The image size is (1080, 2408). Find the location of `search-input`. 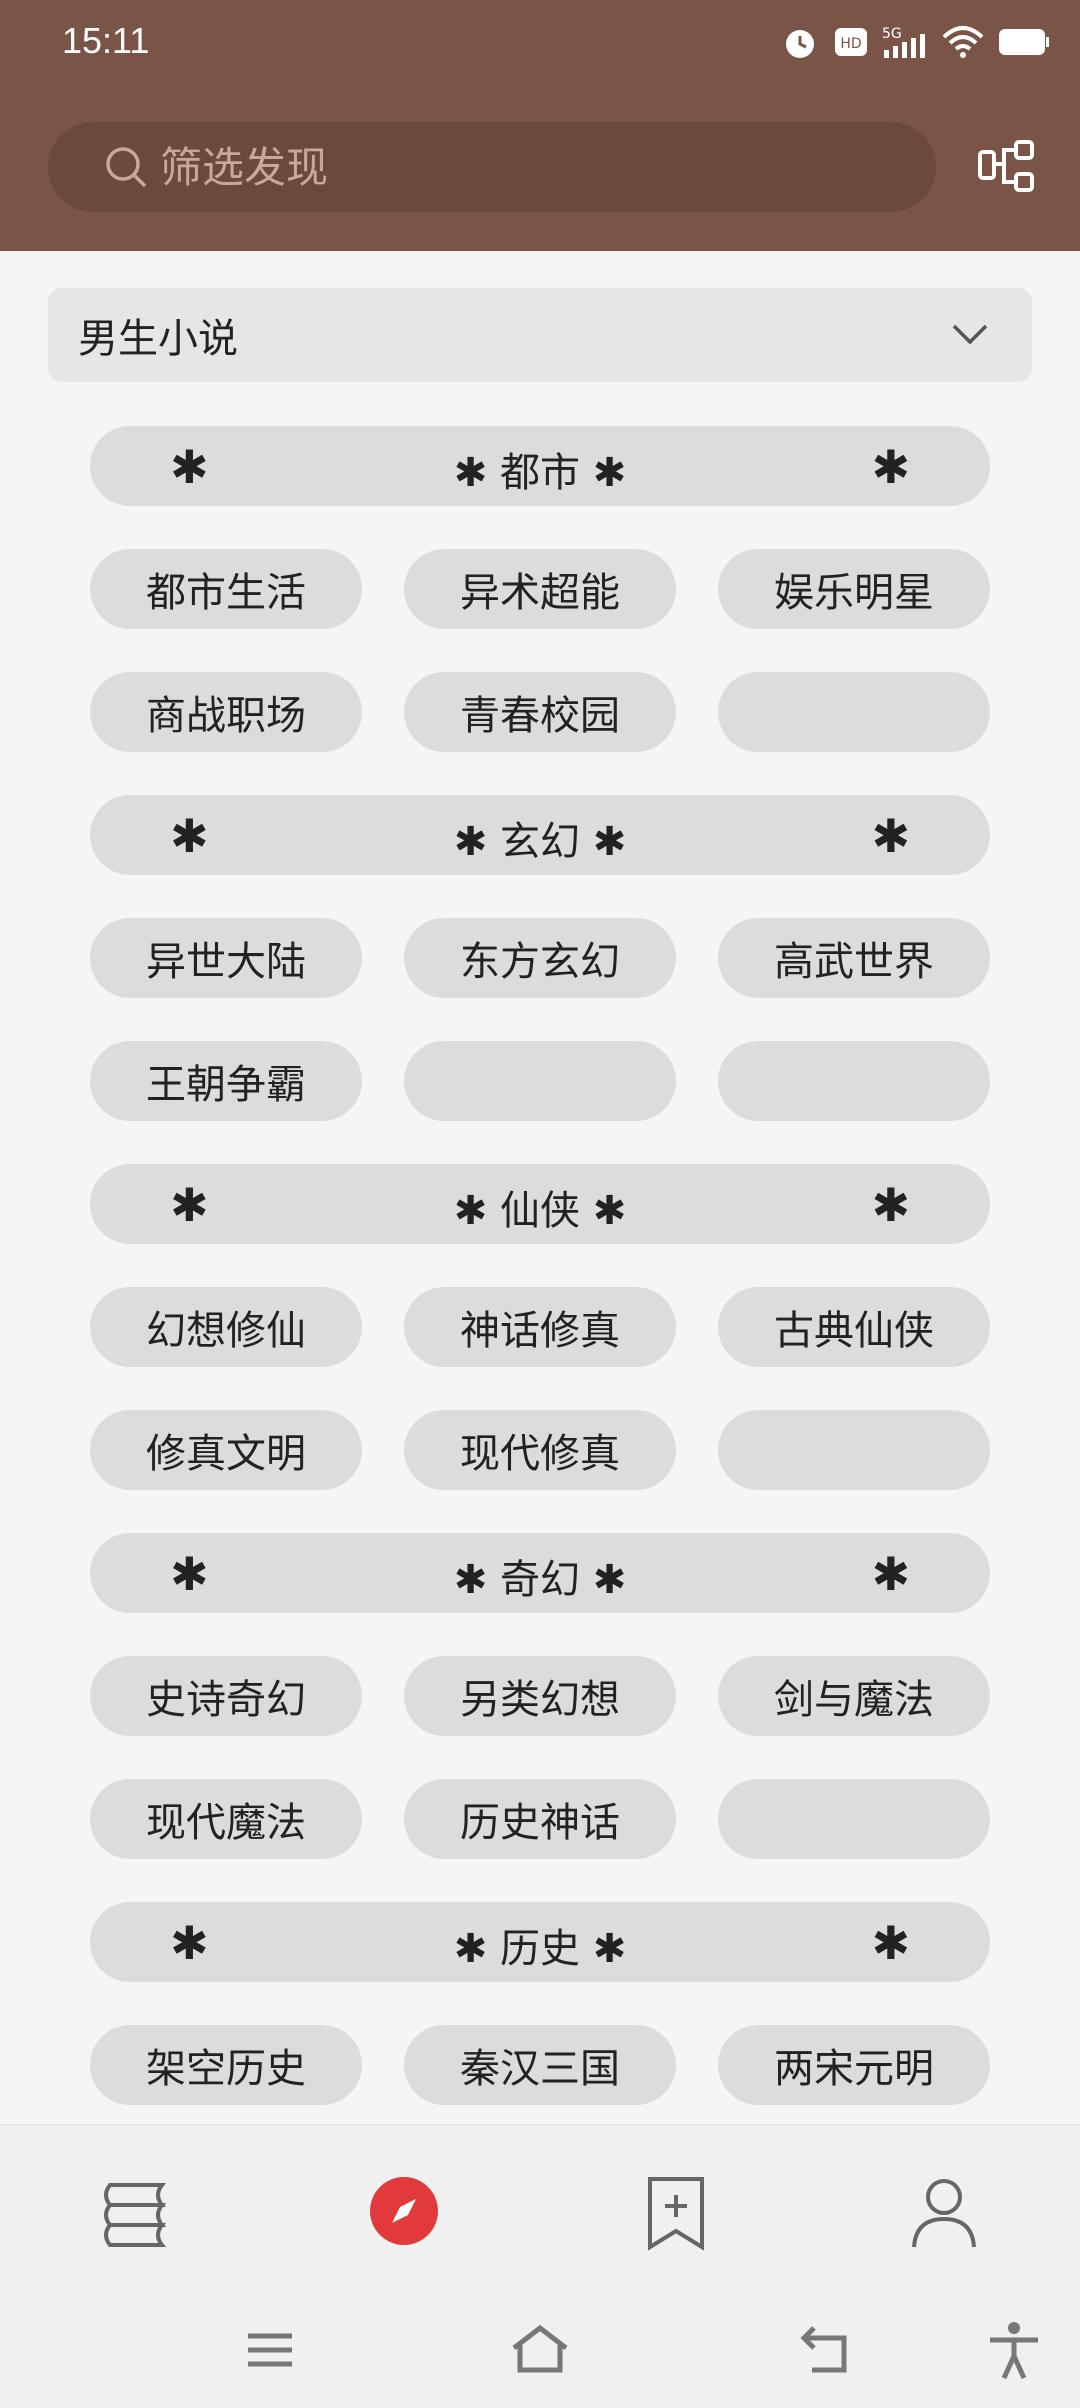

search-input is located at coordinates (510, 167).